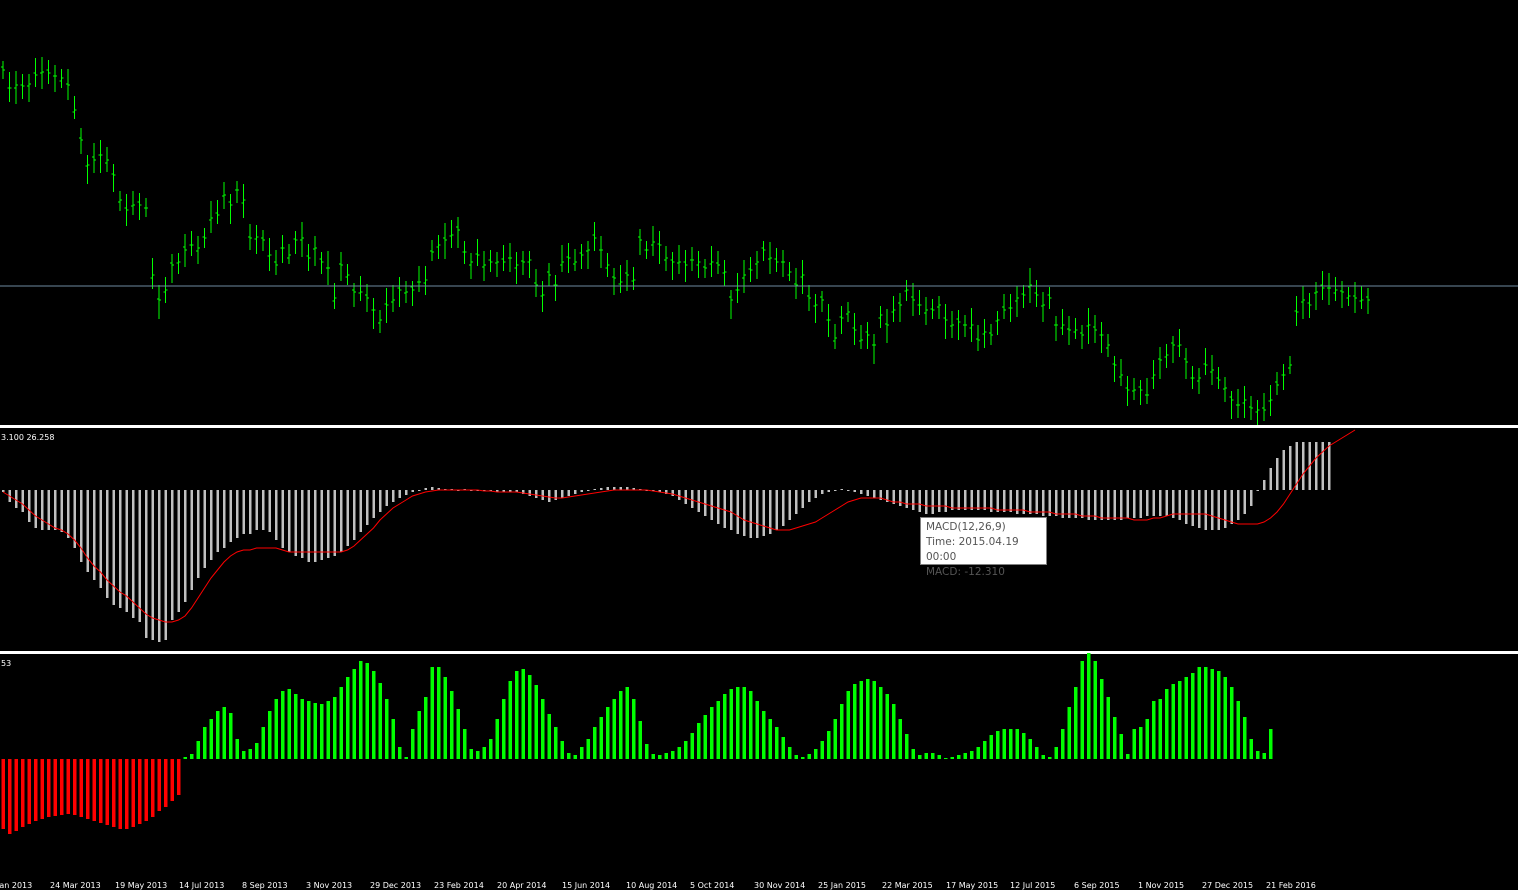 This screenshot has width=1518, height=890. Describe the element at coordinates (395, 885) in the screenshot. I see `x-tick-label: 29 Dec 2013` at that location.